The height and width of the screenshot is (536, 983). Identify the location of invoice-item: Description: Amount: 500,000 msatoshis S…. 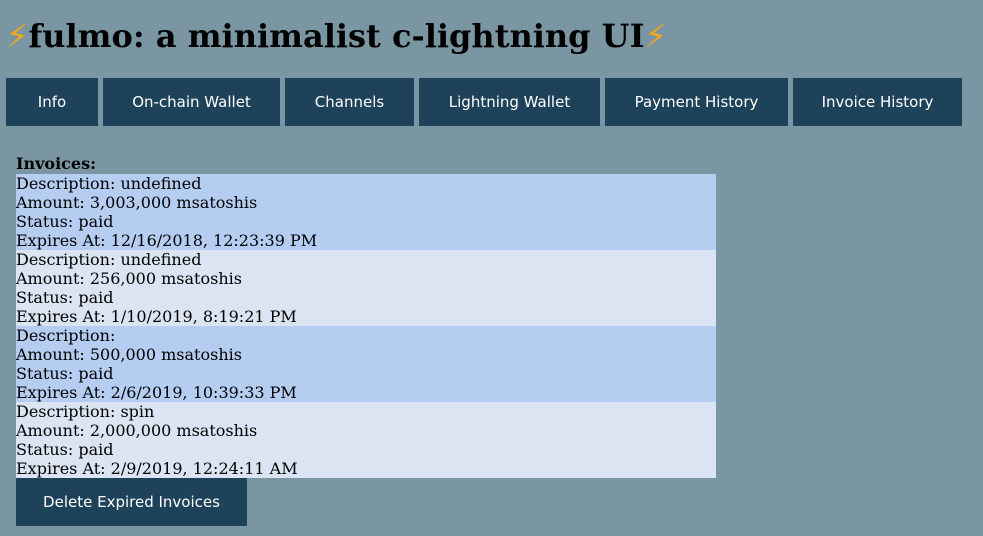
(366, 364).